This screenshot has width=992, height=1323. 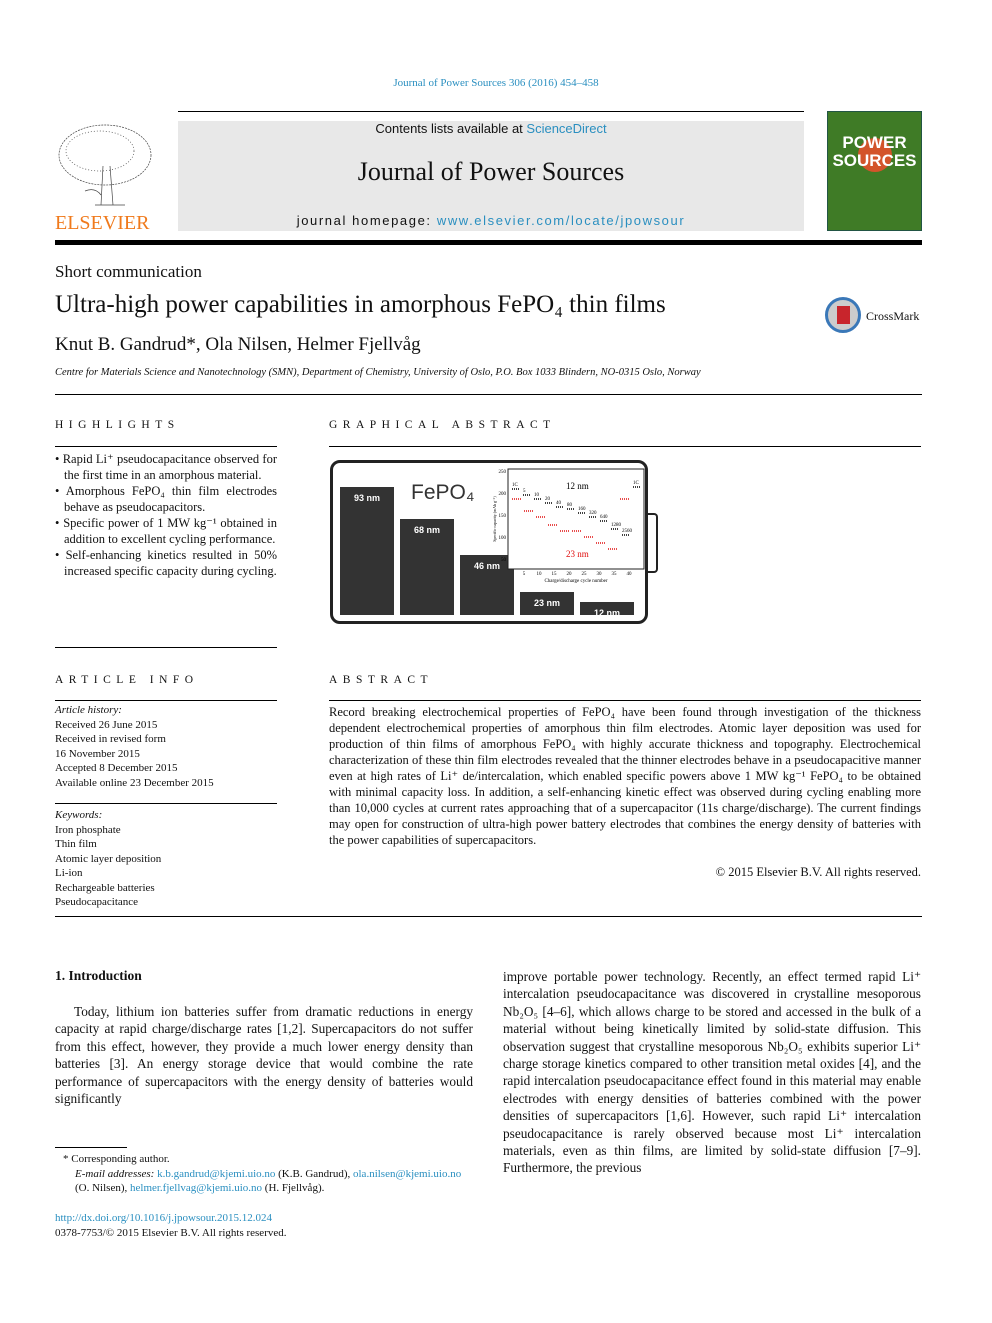 What do you see at coordinates (491, 171) in the screenshot?
I see `journal-title: Journal of Power Sources` at bounding box center [491, 171].